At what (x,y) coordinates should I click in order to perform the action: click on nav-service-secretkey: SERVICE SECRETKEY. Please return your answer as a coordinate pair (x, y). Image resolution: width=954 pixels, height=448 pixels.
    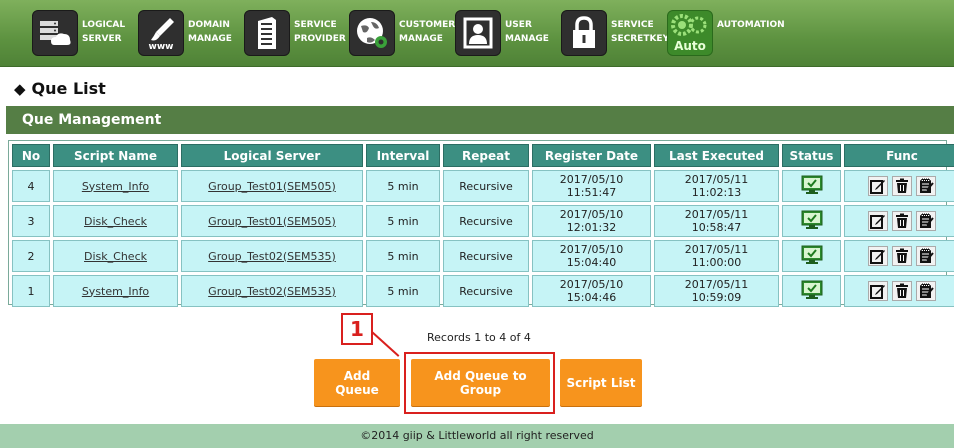
    Looking at the image, I should click on (615, 33).